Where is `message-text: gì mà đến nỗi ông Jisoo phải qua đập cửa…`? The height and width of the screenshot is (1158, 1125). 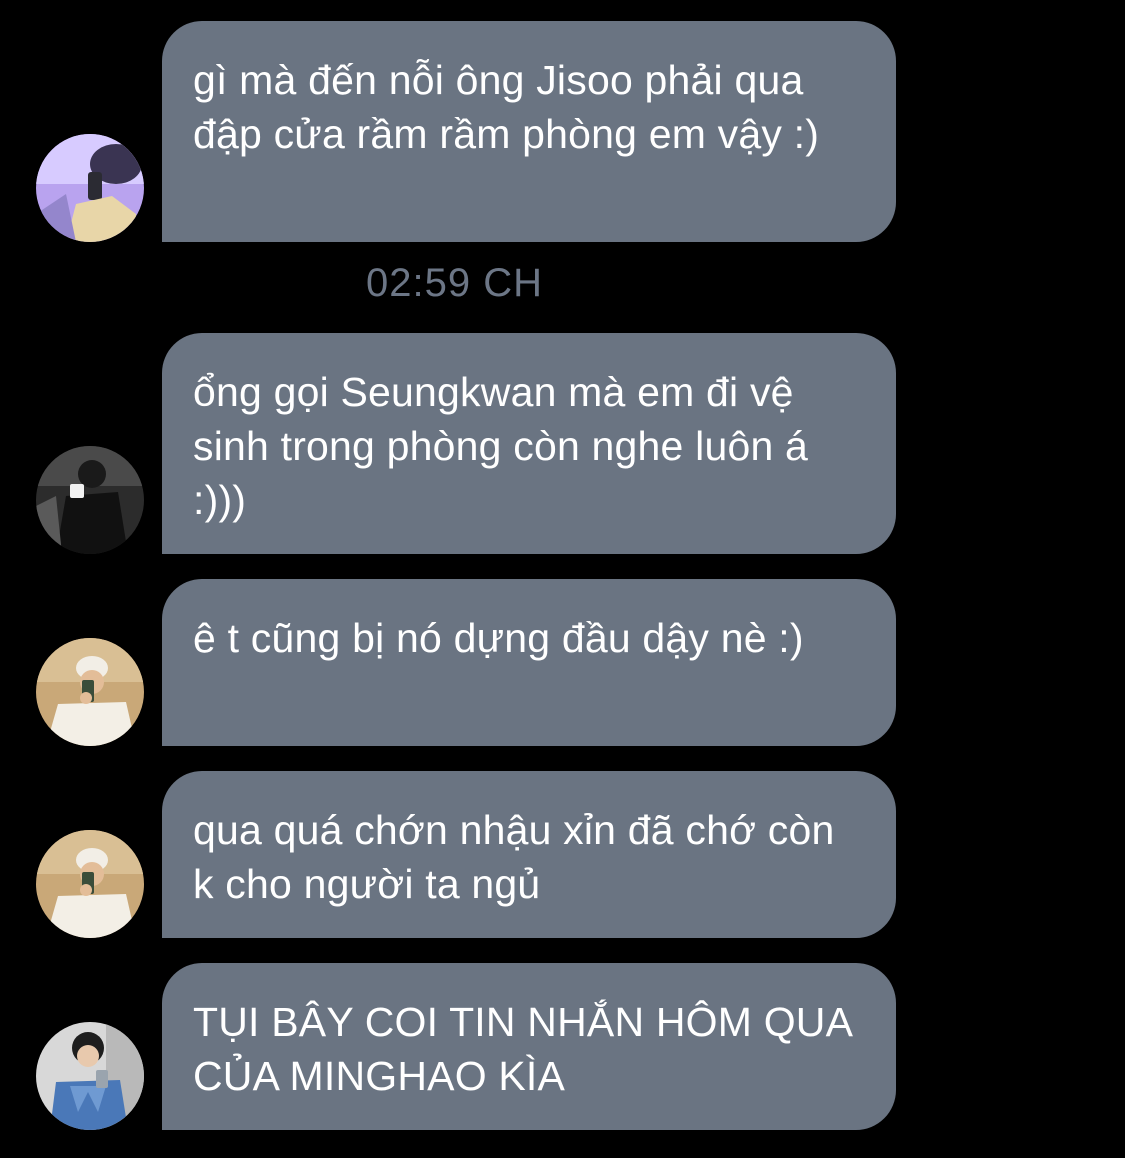
message-text: gì mà đến nỗi ông Jisoo phải qua đập cửa… is located at coordinates (506, 107).